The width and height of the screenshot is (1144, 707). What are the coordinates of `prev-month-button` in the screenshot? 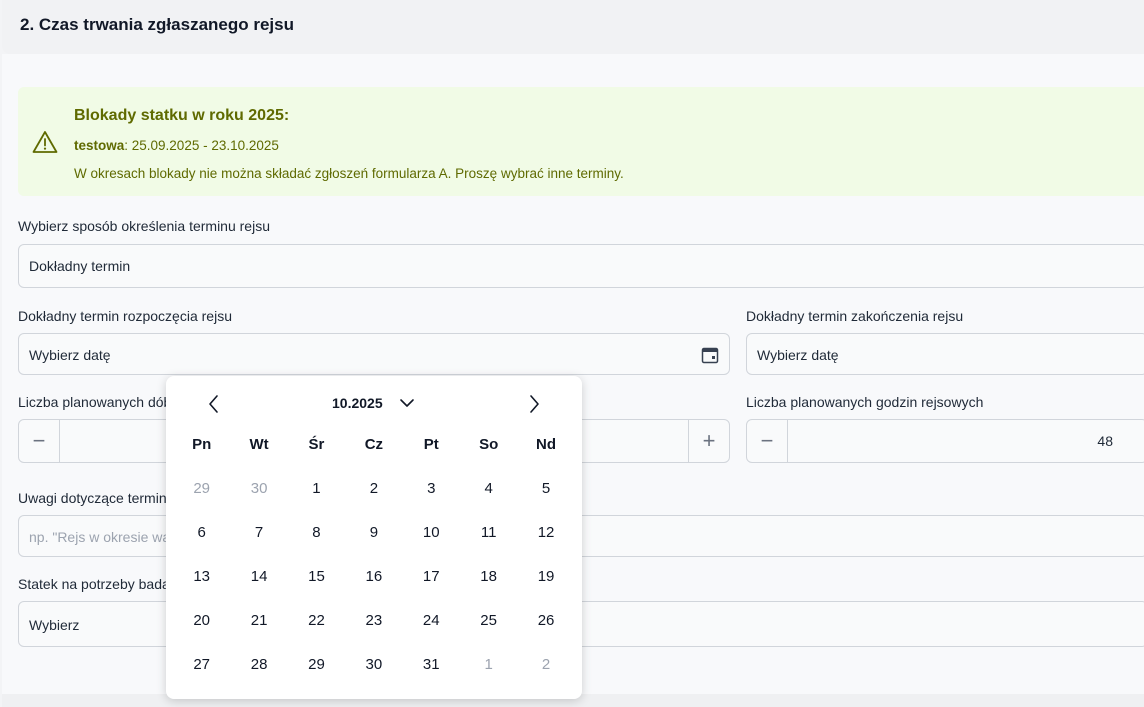 It's located at (214, 404).